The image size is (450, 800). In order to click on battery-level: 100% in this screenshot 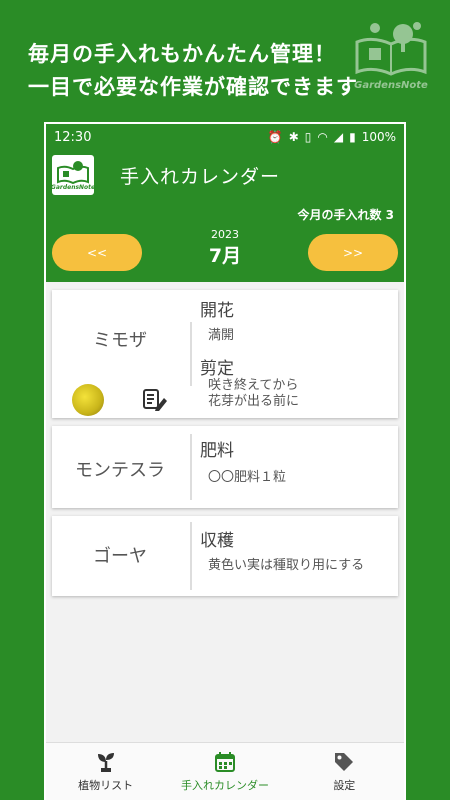, I will do `click(378, 137)`.